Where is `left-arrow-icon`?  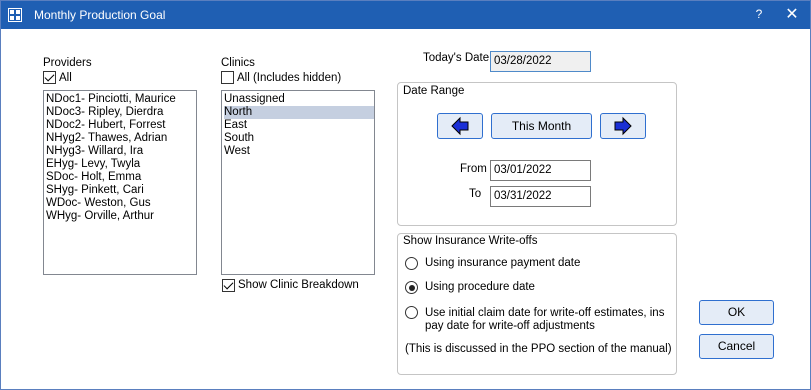 left-arrow-icon is located at coordinates (460, 126).